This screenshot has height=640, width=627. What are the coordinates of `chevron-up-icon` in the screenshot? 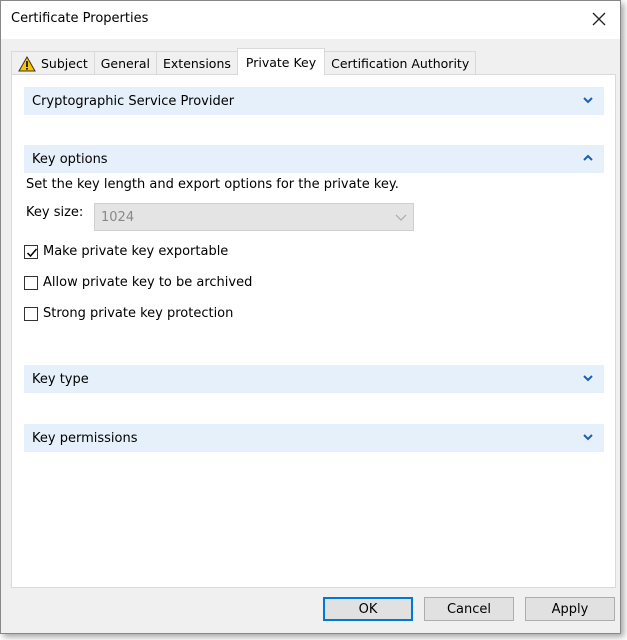 It's located at (588, 157).